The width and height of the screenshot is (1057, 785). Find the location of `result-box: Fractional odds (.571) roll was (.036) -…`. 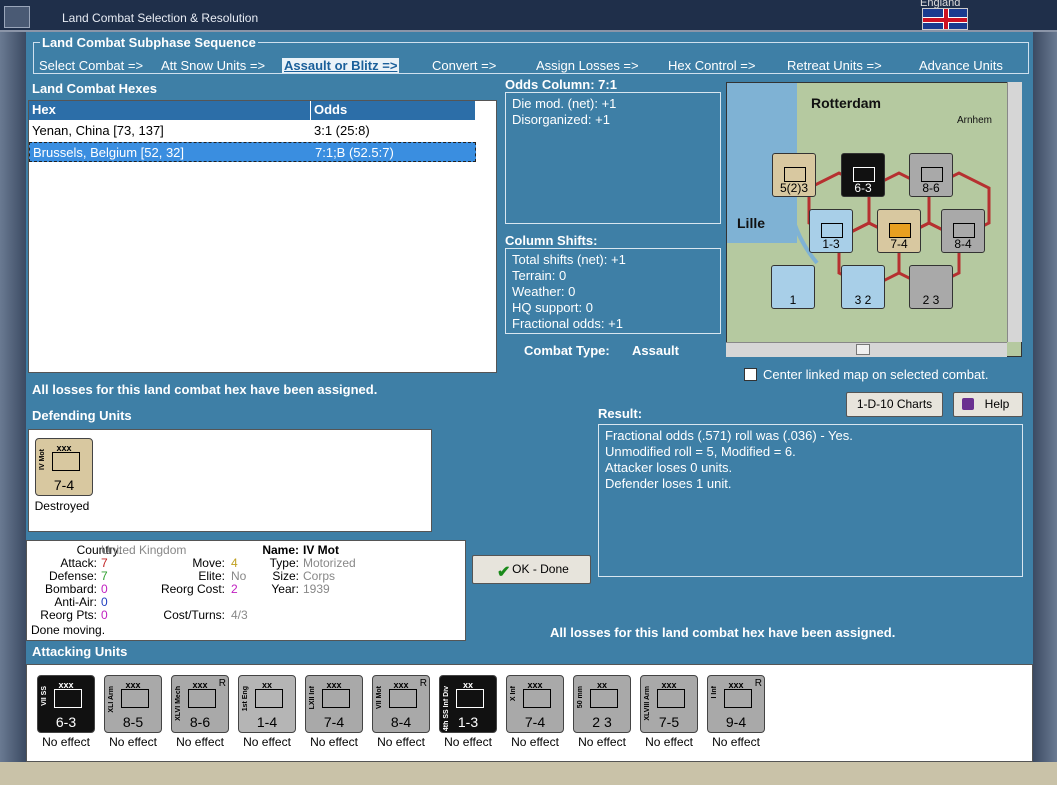

result-box: Fractional odds (.571) roll was (.036) -… is located at coordinates (810, 500).